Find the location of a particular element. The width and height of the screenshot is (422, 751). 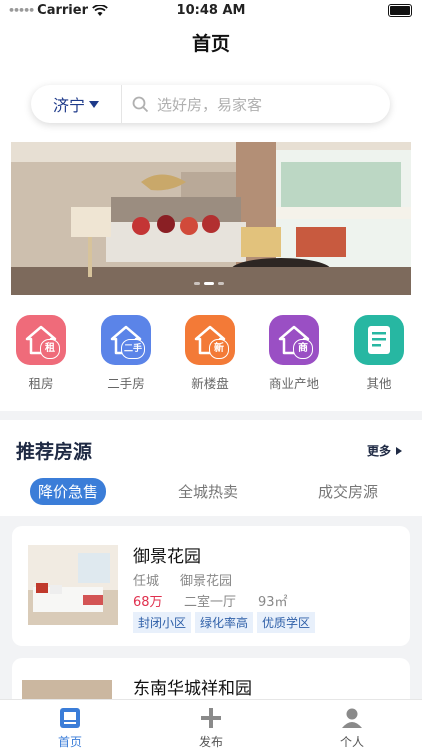

commercial-icon: 商 is located at coordinates (294, 340).